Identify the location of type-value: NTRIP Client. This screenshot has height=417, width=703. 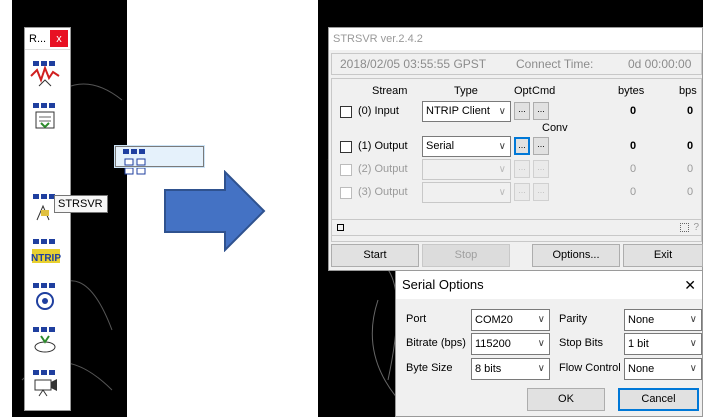
(458, 111).